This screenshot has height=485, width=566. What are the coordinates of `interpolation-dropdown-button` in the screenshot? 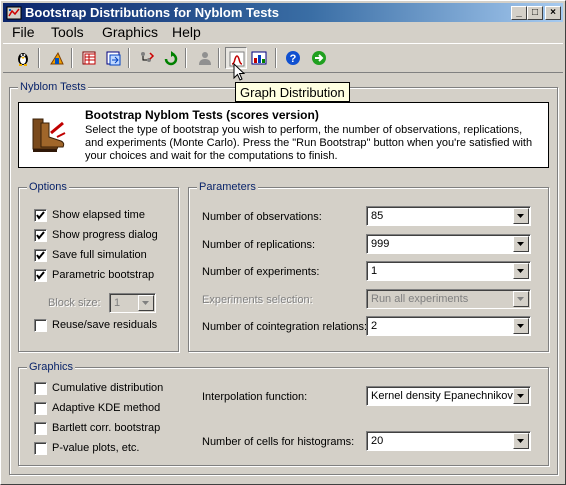 It's located at (521, 396).